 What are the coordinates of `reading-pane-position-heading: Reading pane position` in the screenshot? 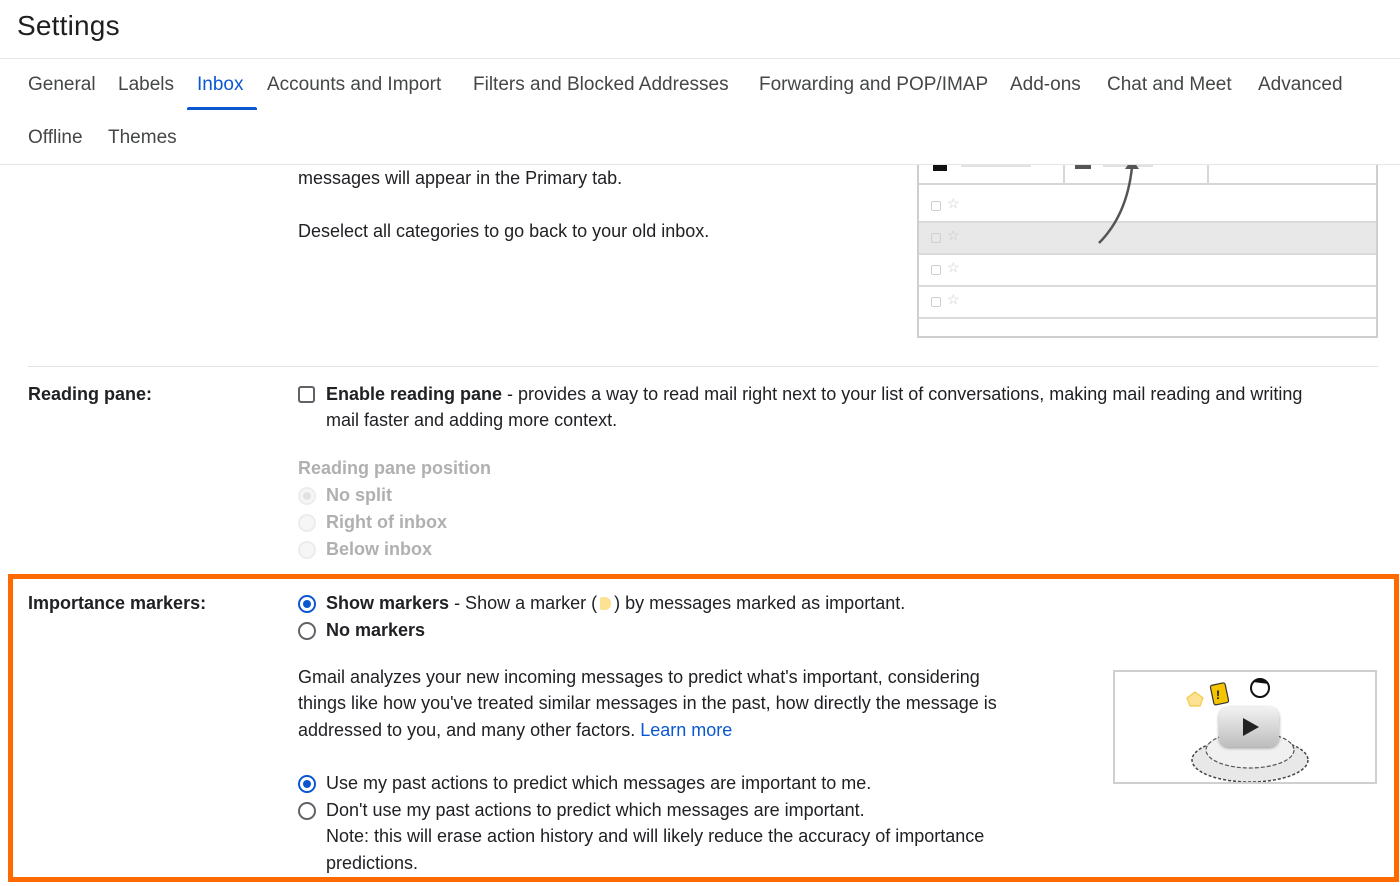 It's located at (395, 468).